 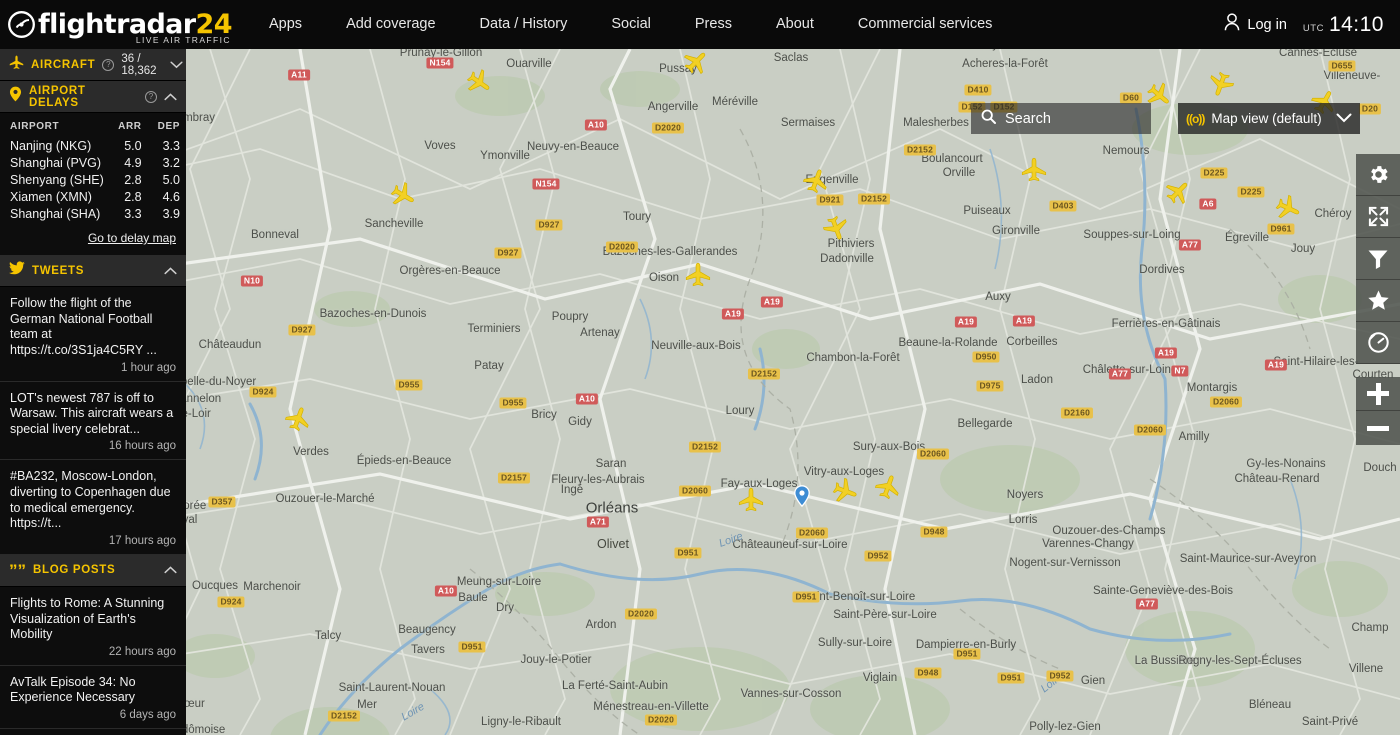 I want to click on panel-tweets-header: TWEETS, so click(x=93, y=271).